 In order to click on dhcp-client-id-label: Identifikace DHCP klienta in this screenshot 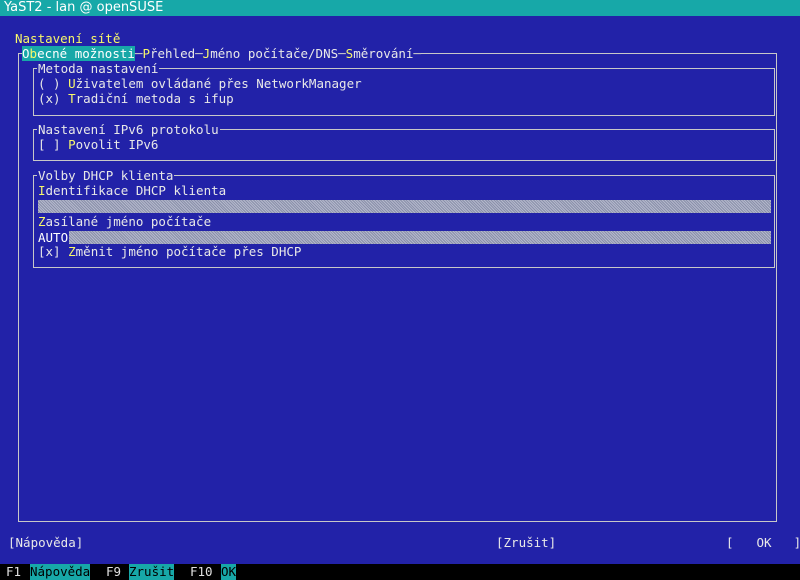, I will do `click(132, 190)`.